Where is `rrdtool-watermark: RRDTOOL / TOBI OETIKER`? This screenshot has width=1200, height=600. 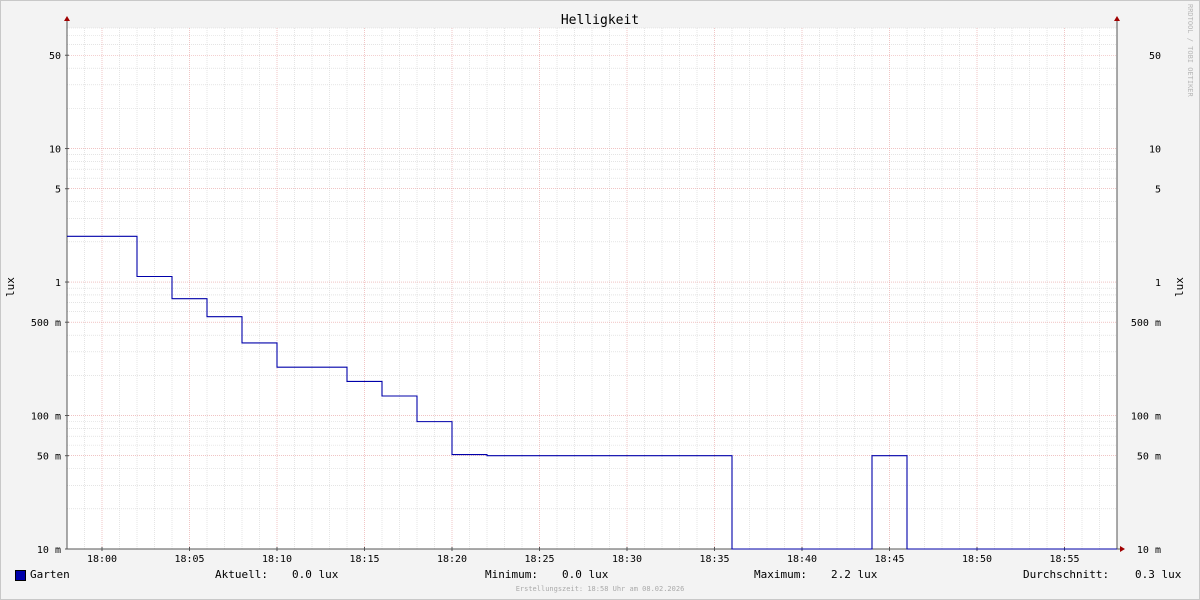 rrdtool-watermark: RRDTOOL / TOBI OETIKER is located at coordinates (1190, 50).